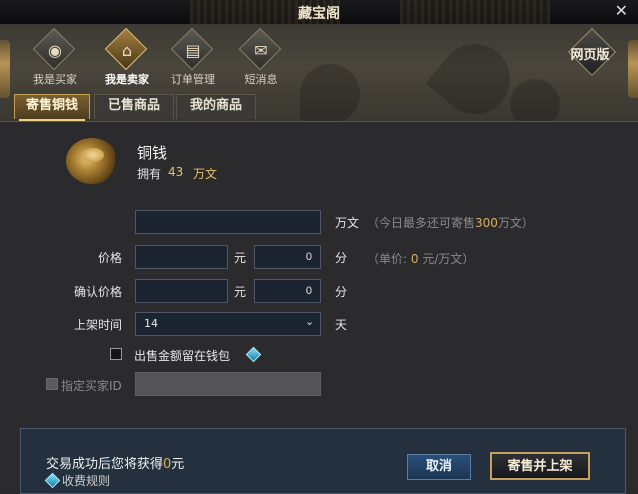 The height and width of the screenshot is (494, 638). Describe the element at coordinates (97, 292) in the screenshot. I see `confirm-price-label: 确认价格` at that location.